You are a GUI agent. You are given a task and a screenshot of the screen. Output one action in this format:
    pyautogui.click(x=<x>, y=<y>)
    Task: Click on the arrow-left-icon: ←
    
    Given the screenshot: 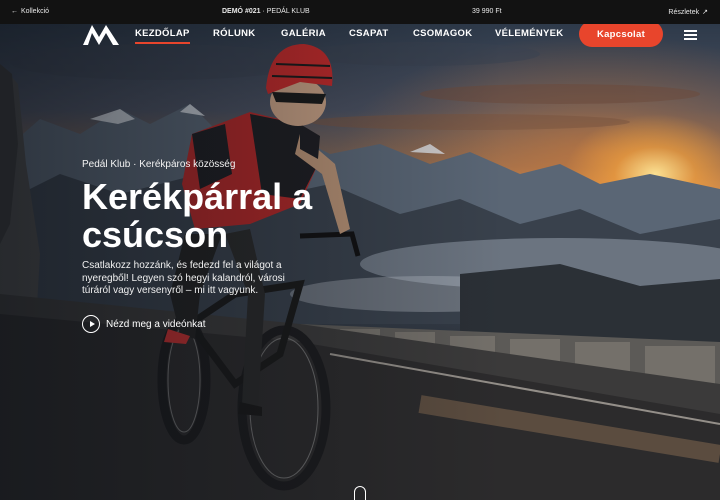 What is the action you would take?
    pyautogui.click(x=14, y=11)
    